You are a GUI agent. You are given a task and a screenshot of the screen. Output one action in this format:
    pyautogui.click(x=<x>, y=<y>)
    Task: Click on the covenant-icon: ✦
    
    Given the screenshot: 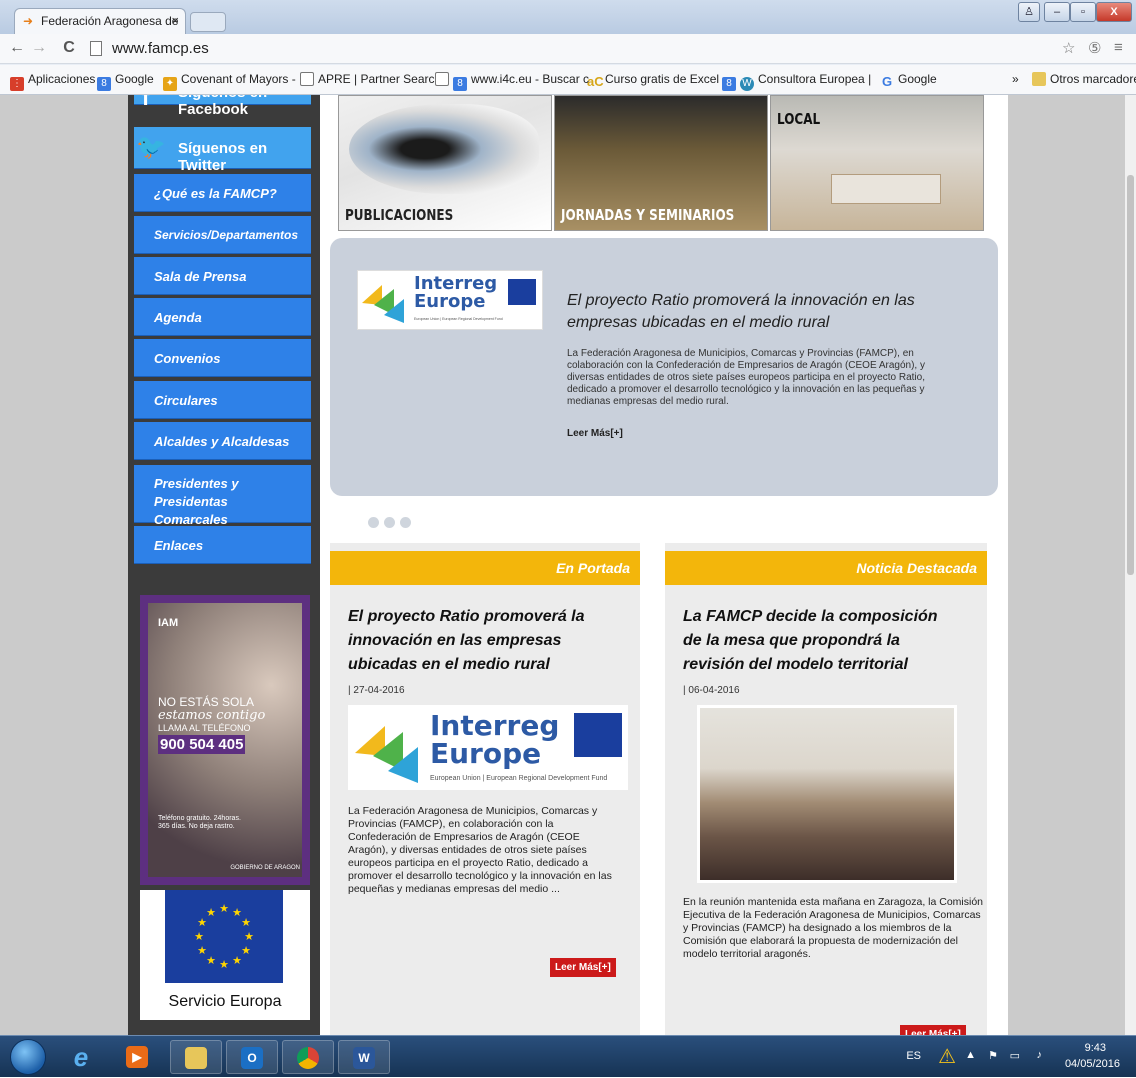 What is the action you would take?
    pyautogui.click(x=170, y=84)
    